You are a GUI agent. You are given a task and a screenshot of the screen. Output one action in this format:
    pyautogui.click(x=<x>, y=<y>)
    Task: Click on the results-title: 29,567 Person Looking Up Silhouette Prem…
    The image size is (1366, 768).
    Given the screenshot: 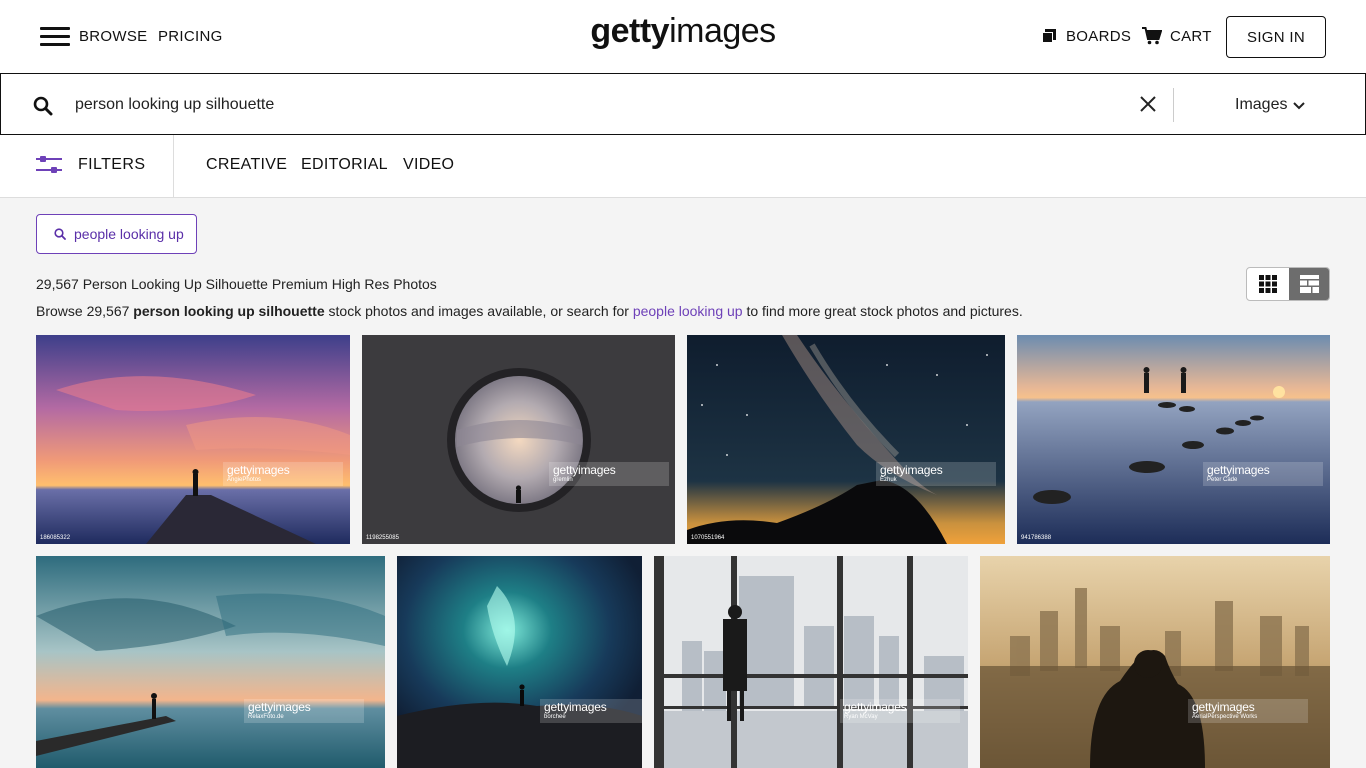 What is the action you would take?
    pyautogui.click(x=236, y=284)
    